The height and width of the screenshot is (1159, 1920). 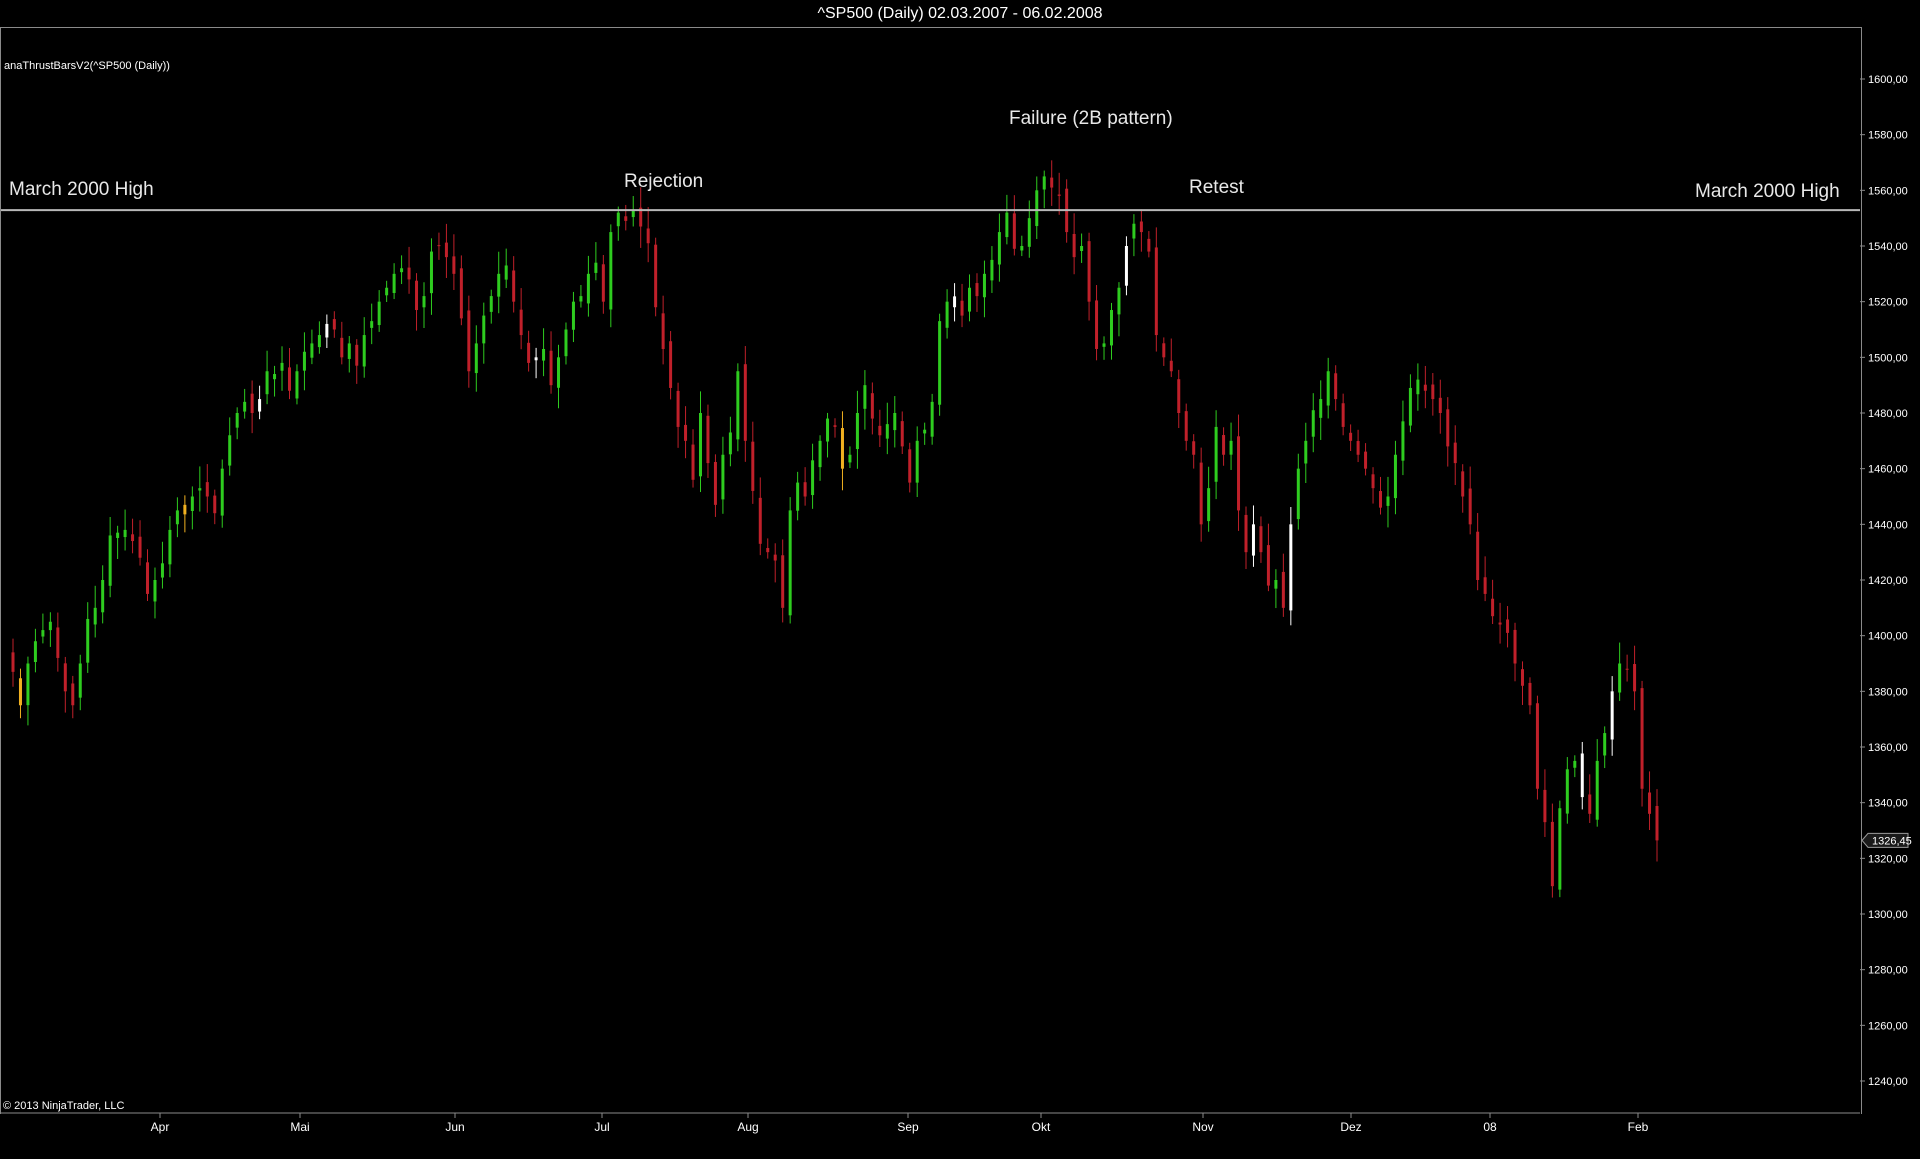 What do you see at coordinates (1888, 1082) in the screenshot?
I see `y-tick-label: 1240,00` at bounding box center [1888, 1082].